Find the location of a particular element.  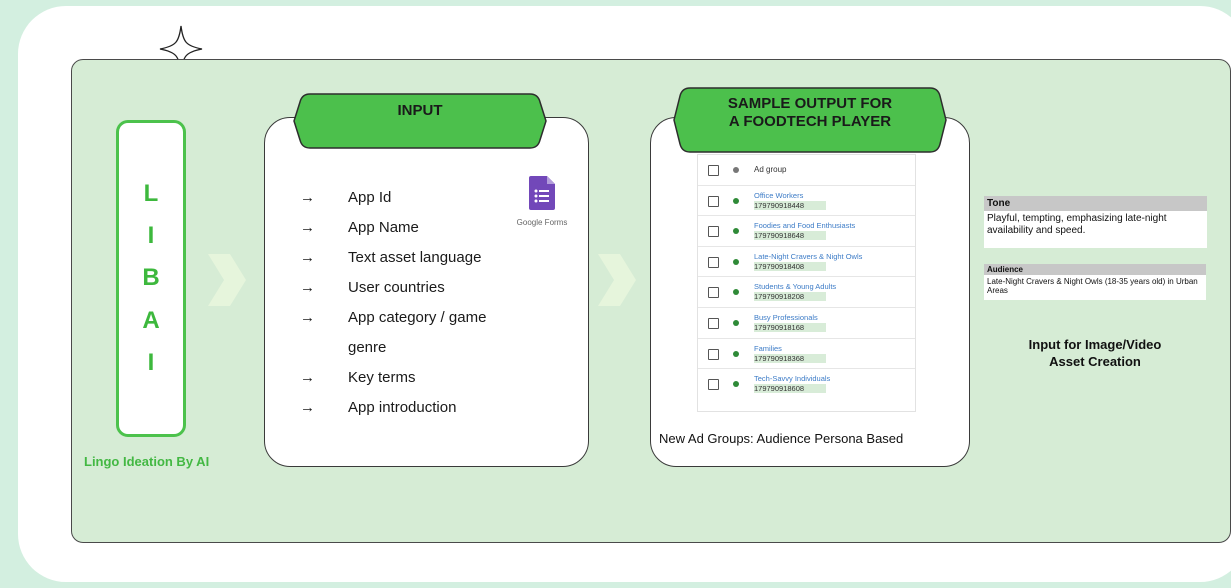

output-title: SAMPLE OUTPUT FOR A FOODTECH PLAYER is located at coordinates (810, 113).